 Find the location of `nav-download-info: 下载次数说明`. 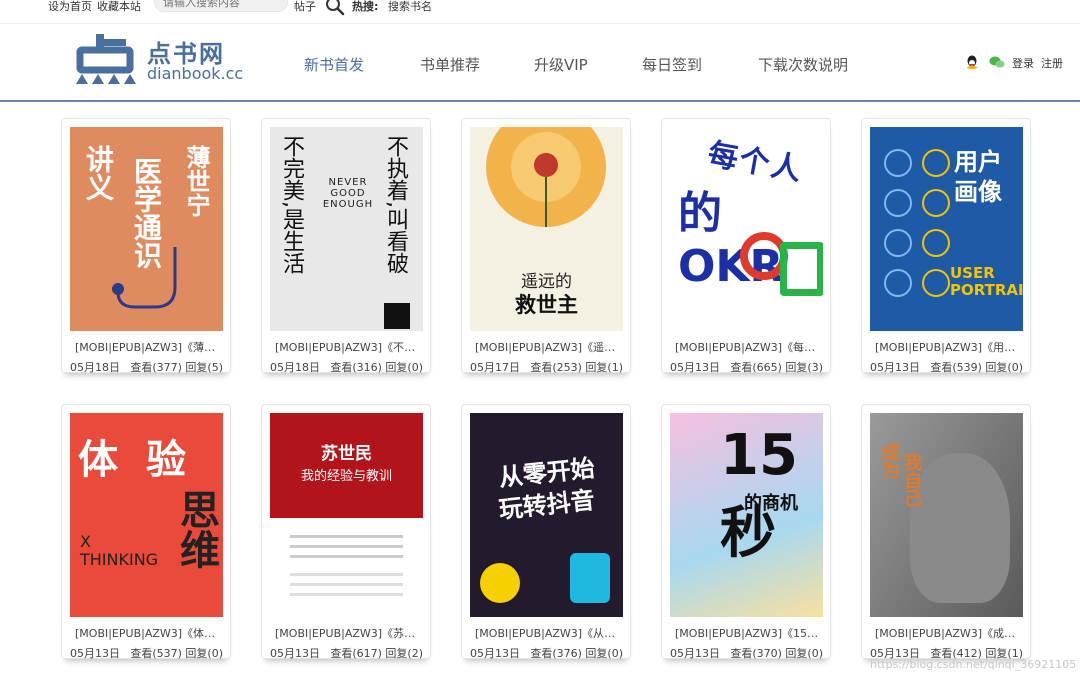

nav-download-info: 下载次数说明 is located at coordinates (803, 64).